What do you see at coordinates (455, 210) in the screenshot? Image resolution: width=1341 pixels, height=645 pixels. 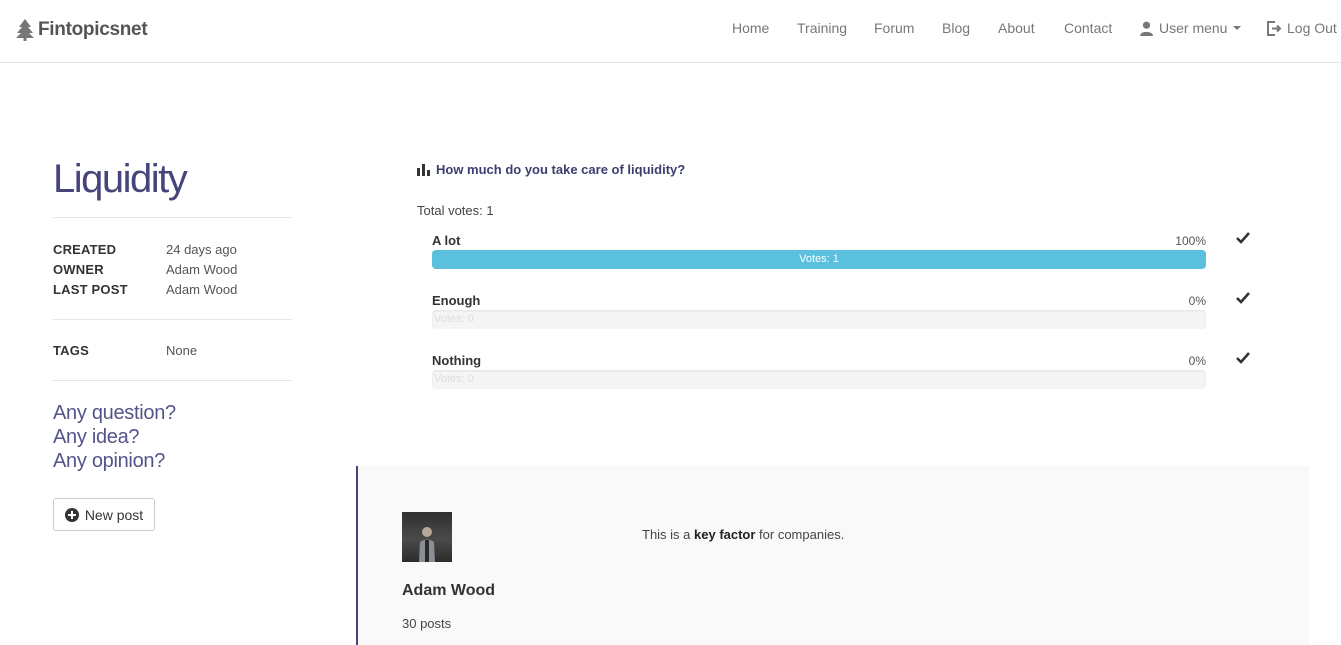 I see `poll-total-votes: Total votes: 1` at bounding box center [455, 210].